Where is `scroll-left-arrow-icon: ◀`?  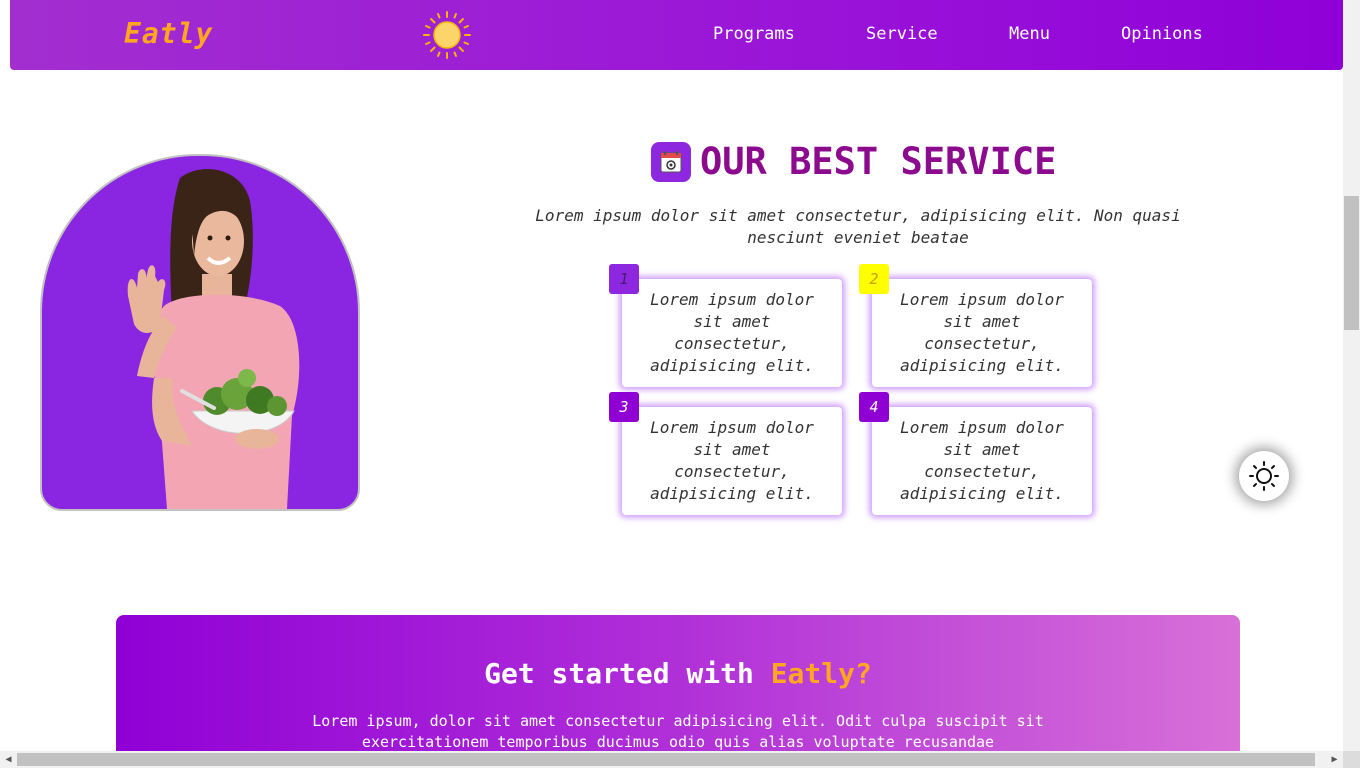
scroll-left-arrow-icon: ◀ is located at coordinates (8, 759).